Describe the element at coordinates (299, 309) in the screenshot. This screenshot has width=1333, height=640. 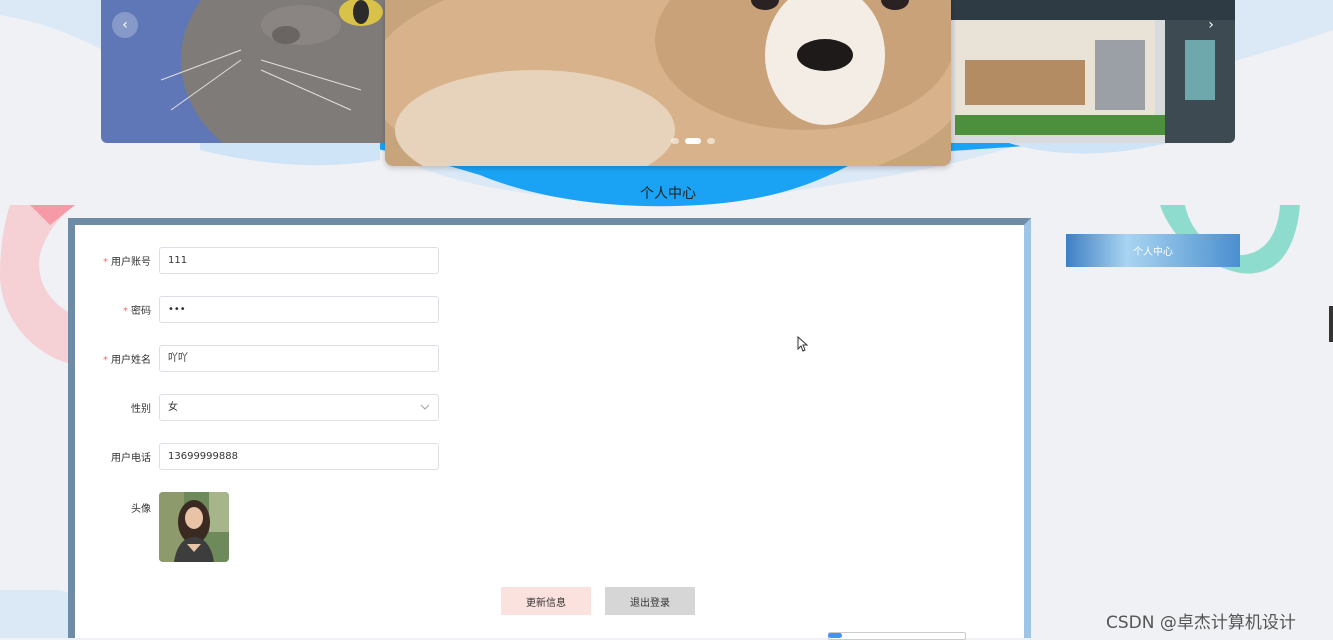
I see `password-input: •••` at that location.